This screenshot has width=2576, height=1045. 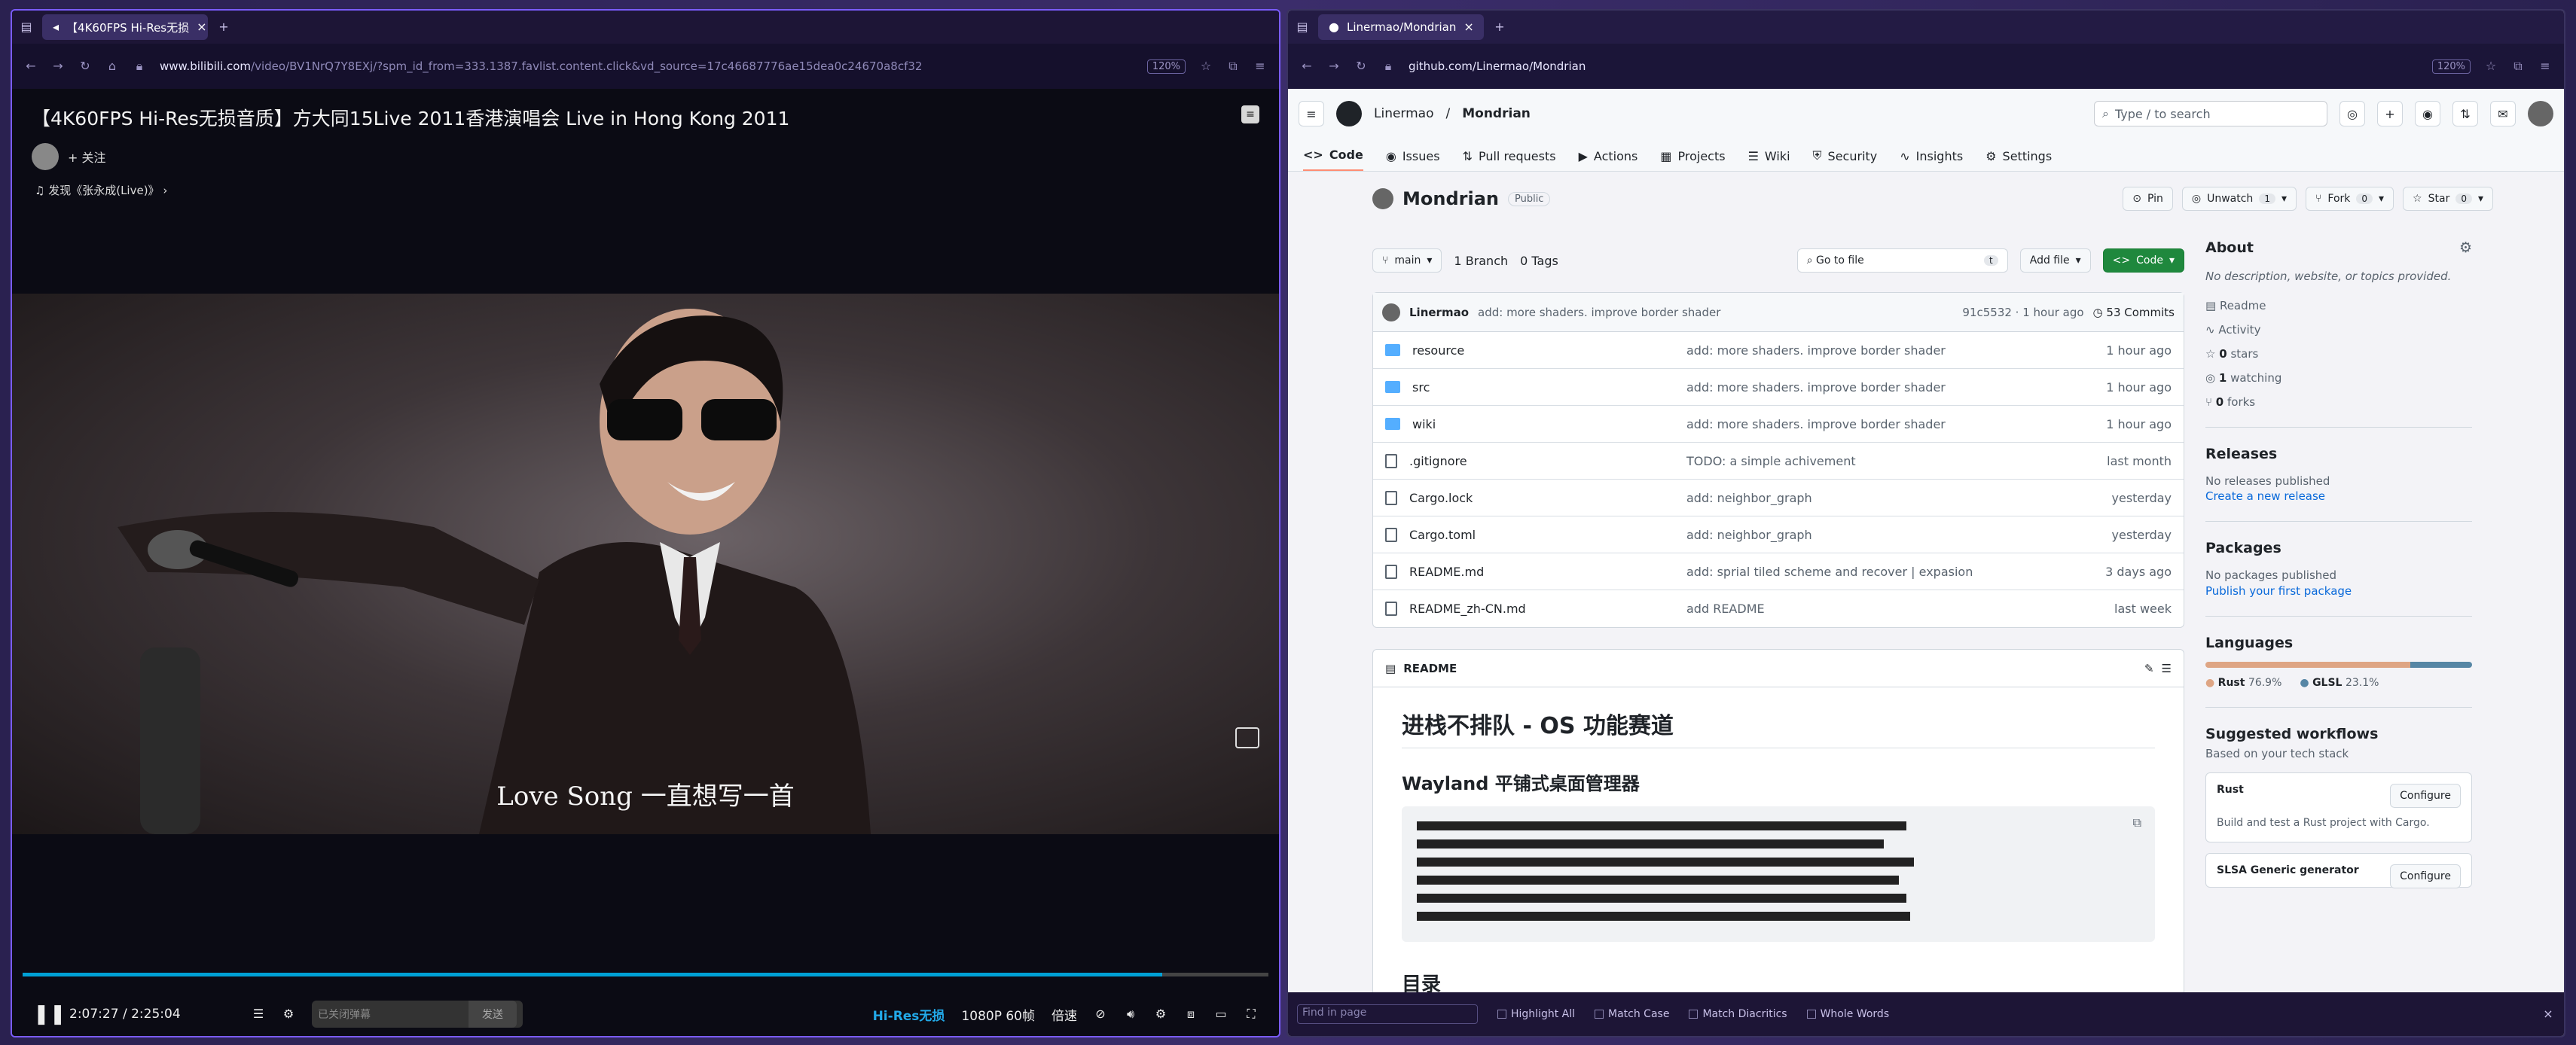 I want to click on pull-requests-icon: ⇅, so click(x=2465, y=114).